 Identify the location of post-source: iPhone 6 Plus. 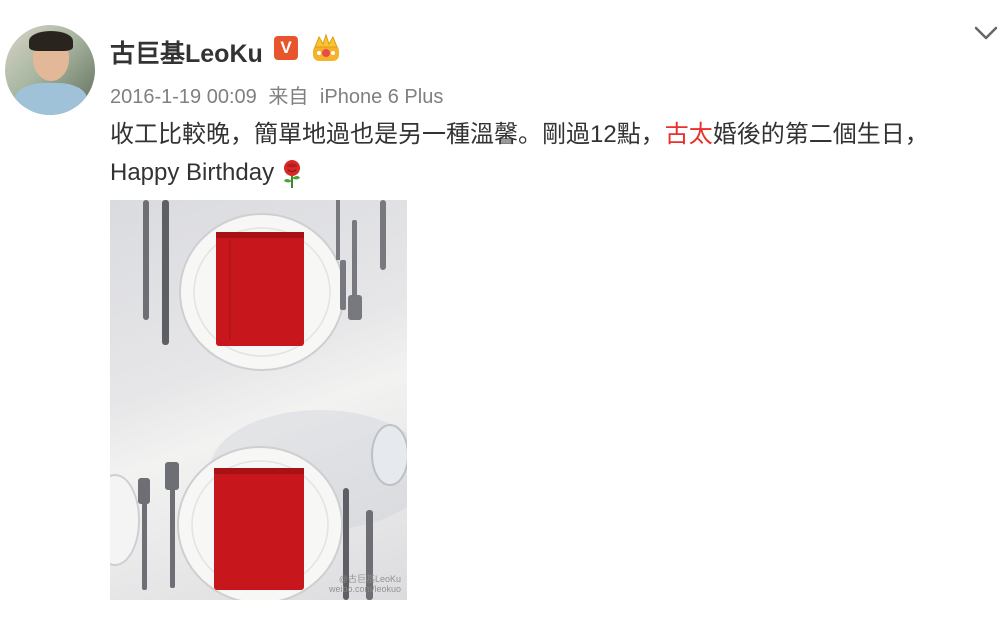
(381, 97).